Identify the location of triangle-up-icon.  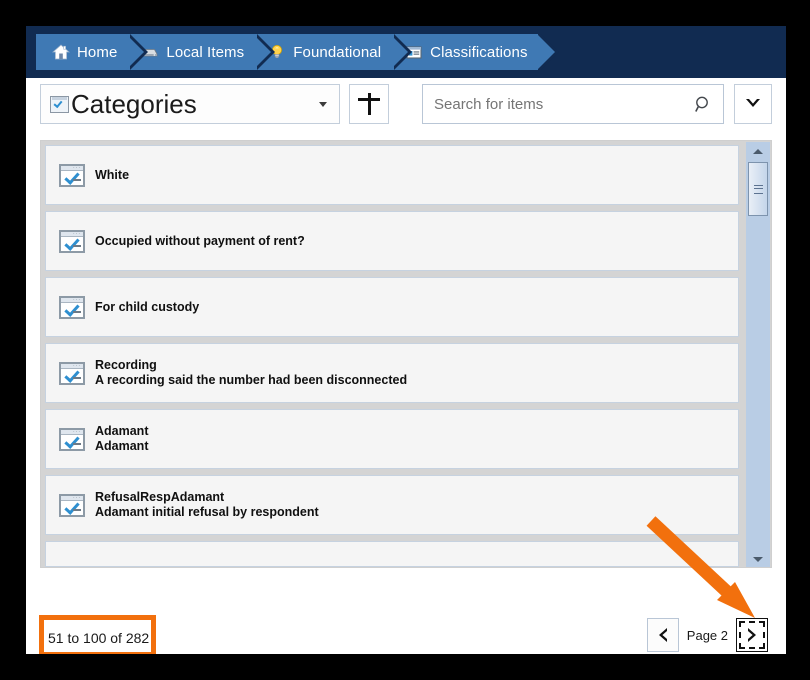
(758, 151).